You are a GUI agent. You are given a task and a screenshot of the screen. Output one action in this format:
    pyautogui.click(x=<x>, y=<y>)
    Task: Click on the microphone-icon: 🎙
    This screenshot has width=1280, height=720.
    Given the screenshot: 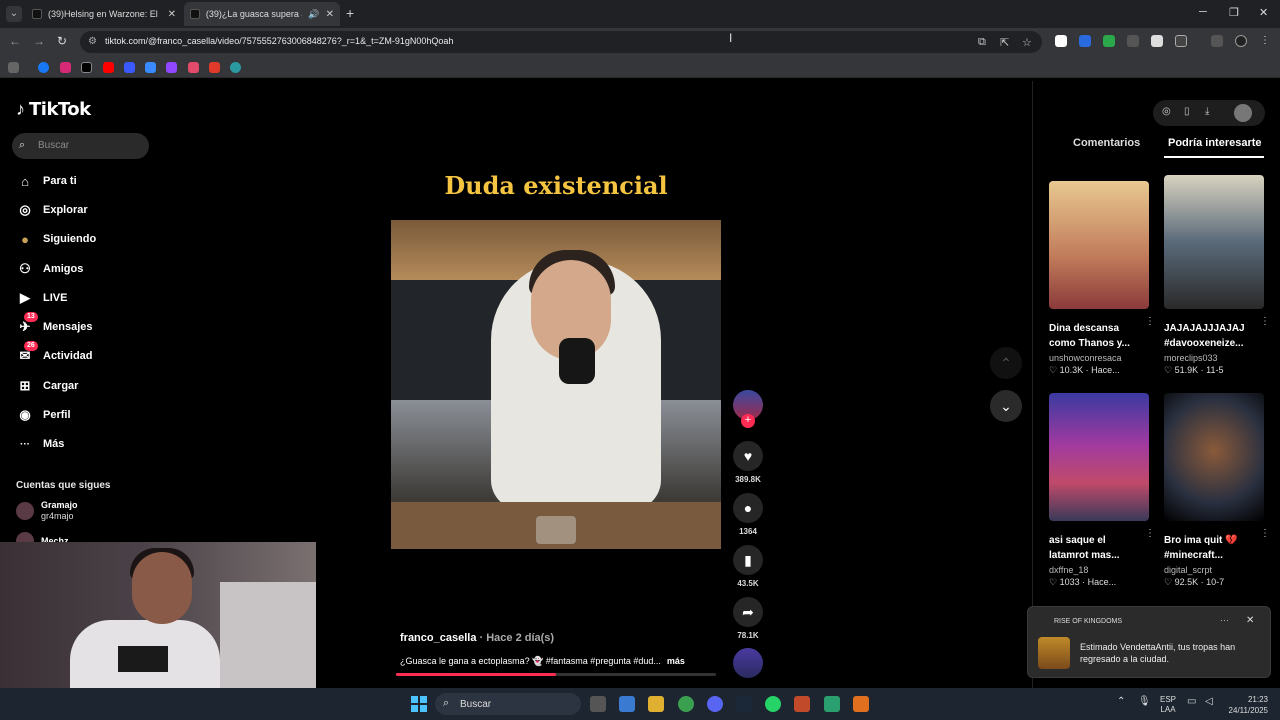 What is the action you would take?
    pyautogui.click(x=1144, y=701)
    